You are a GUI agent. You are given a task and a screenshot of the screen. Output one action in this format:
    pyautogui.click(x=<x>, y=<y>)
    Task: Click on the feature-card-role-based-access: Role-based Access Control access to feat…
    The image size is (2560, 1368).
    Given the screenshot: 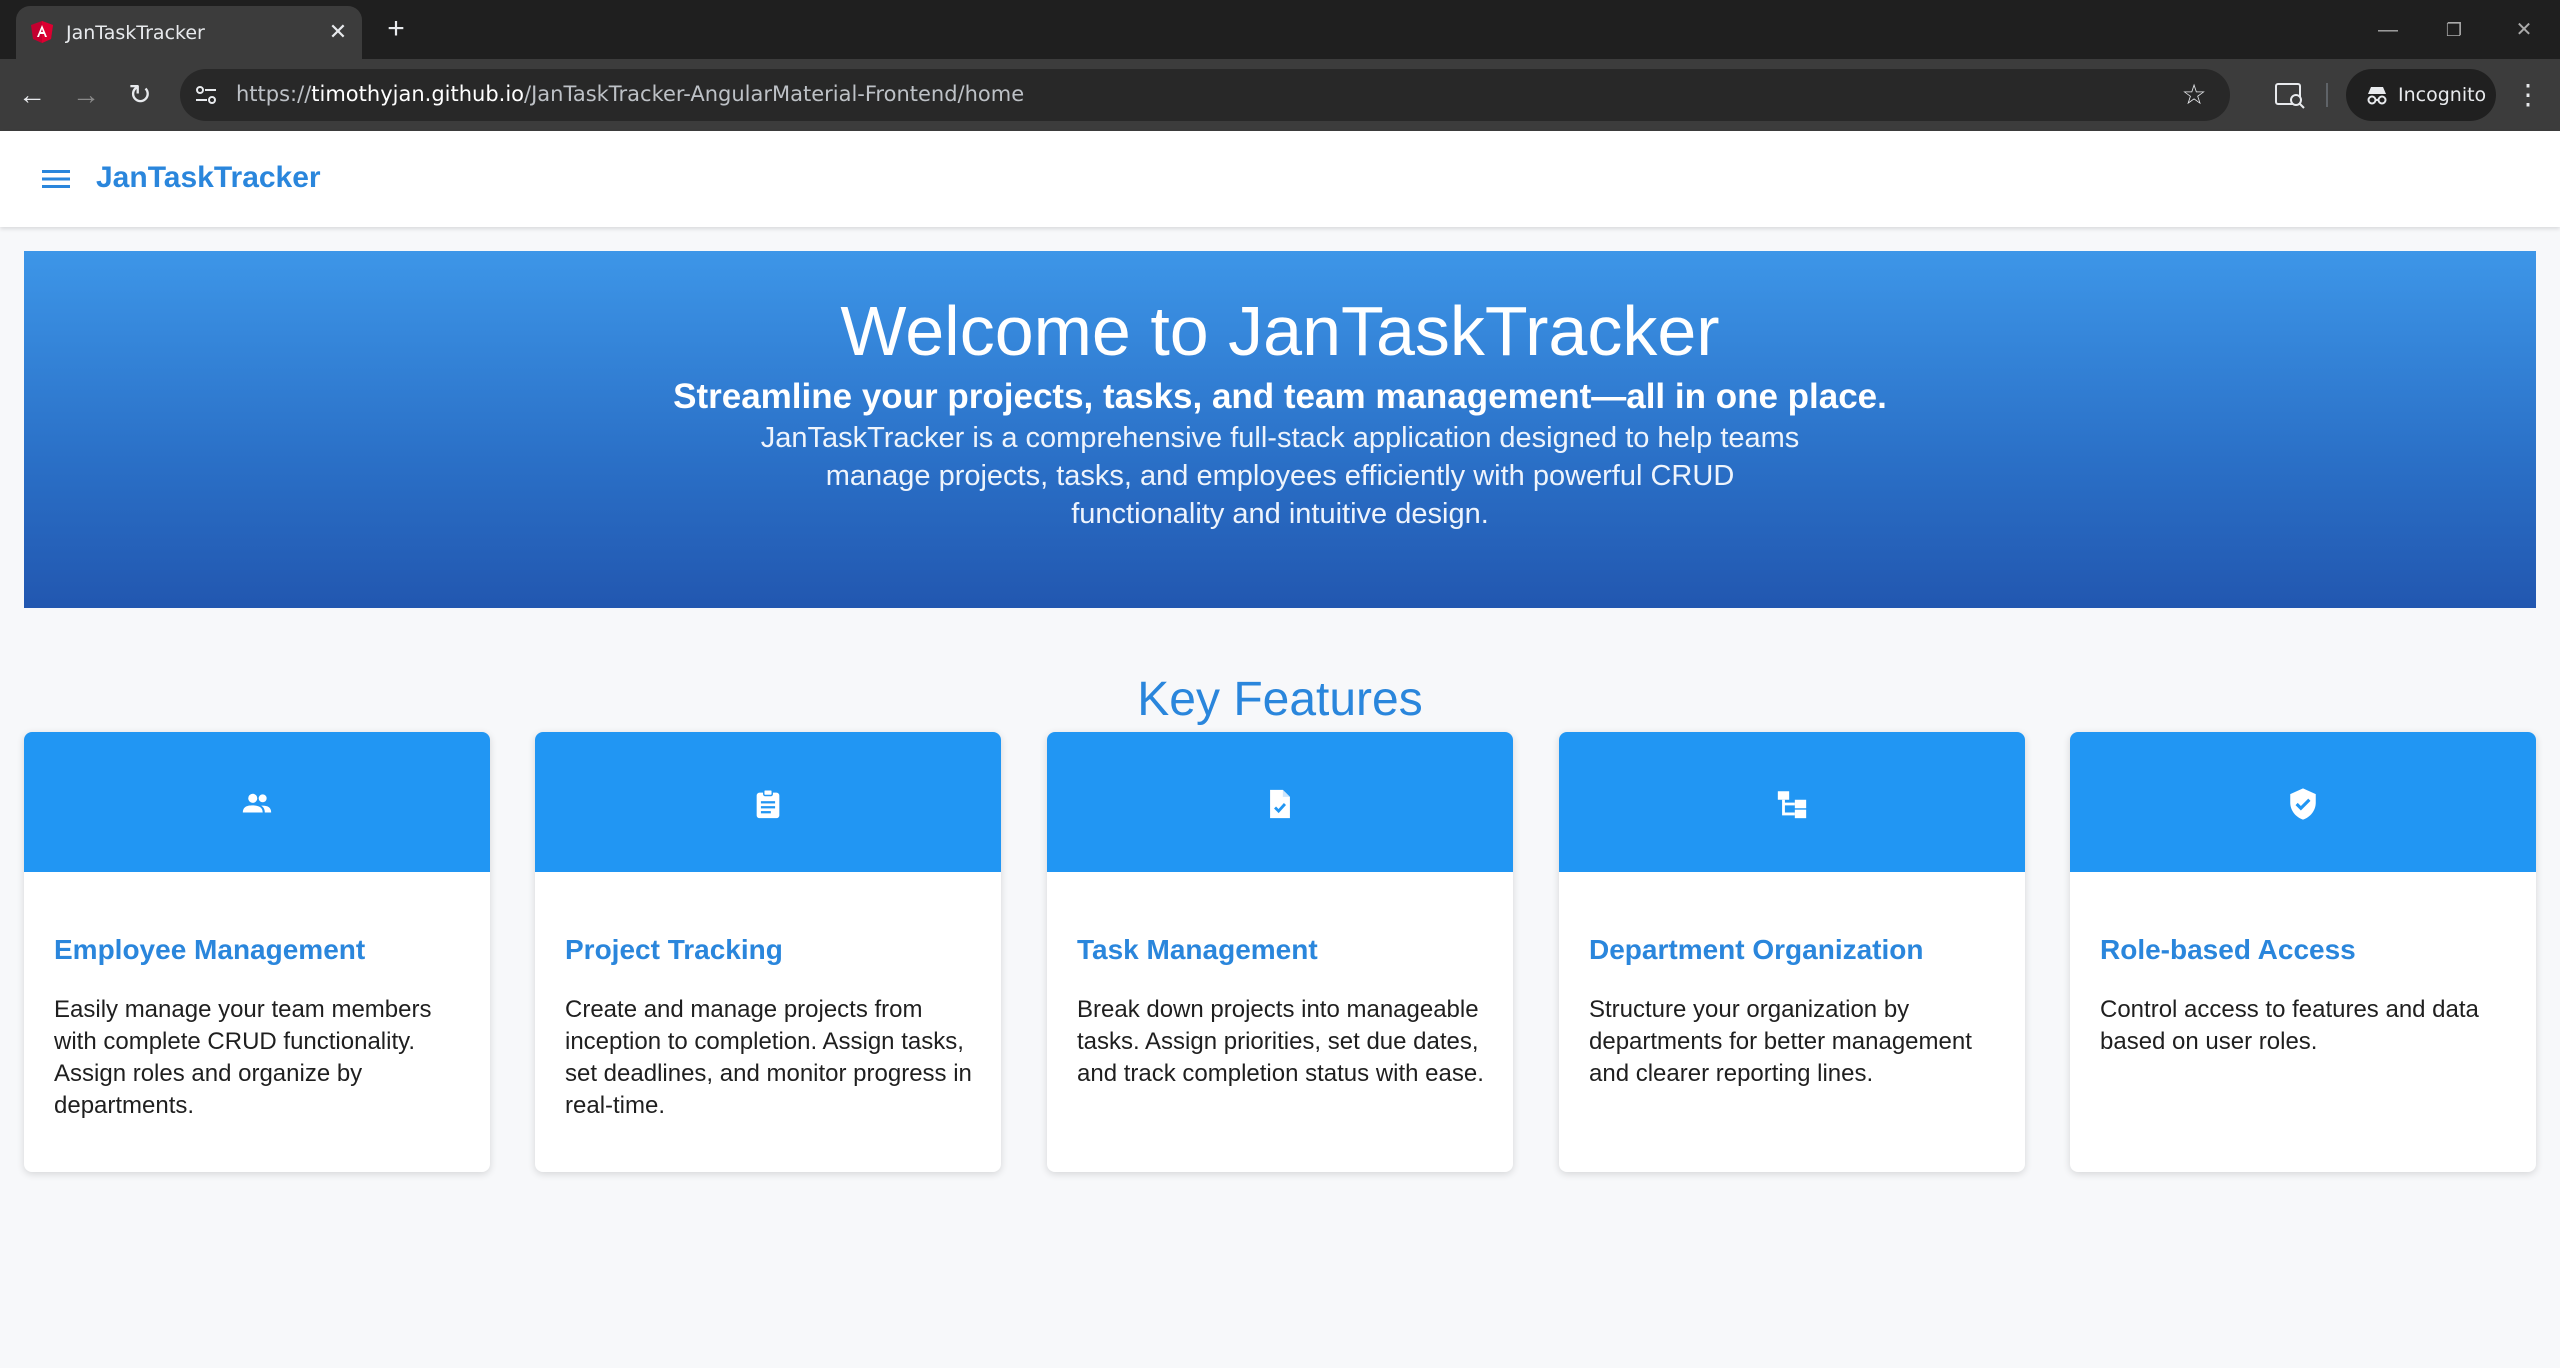 What is the action you would take?
    pyautogui.click(x=2303, y=952)
    